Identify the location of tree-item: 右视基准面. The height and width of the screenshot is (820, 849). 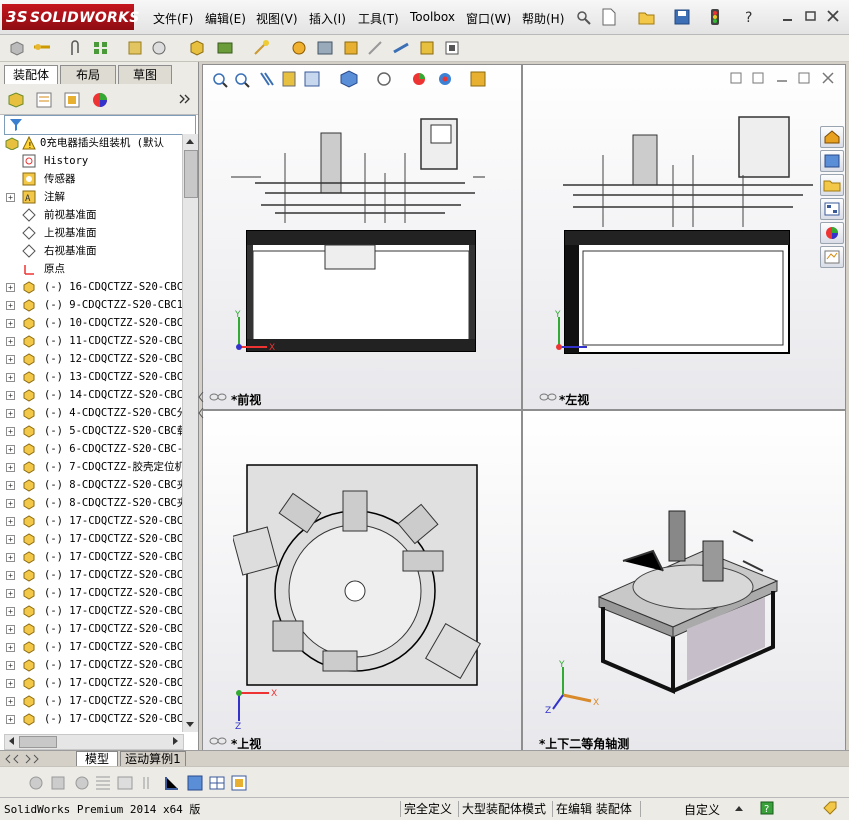
(91, 251).